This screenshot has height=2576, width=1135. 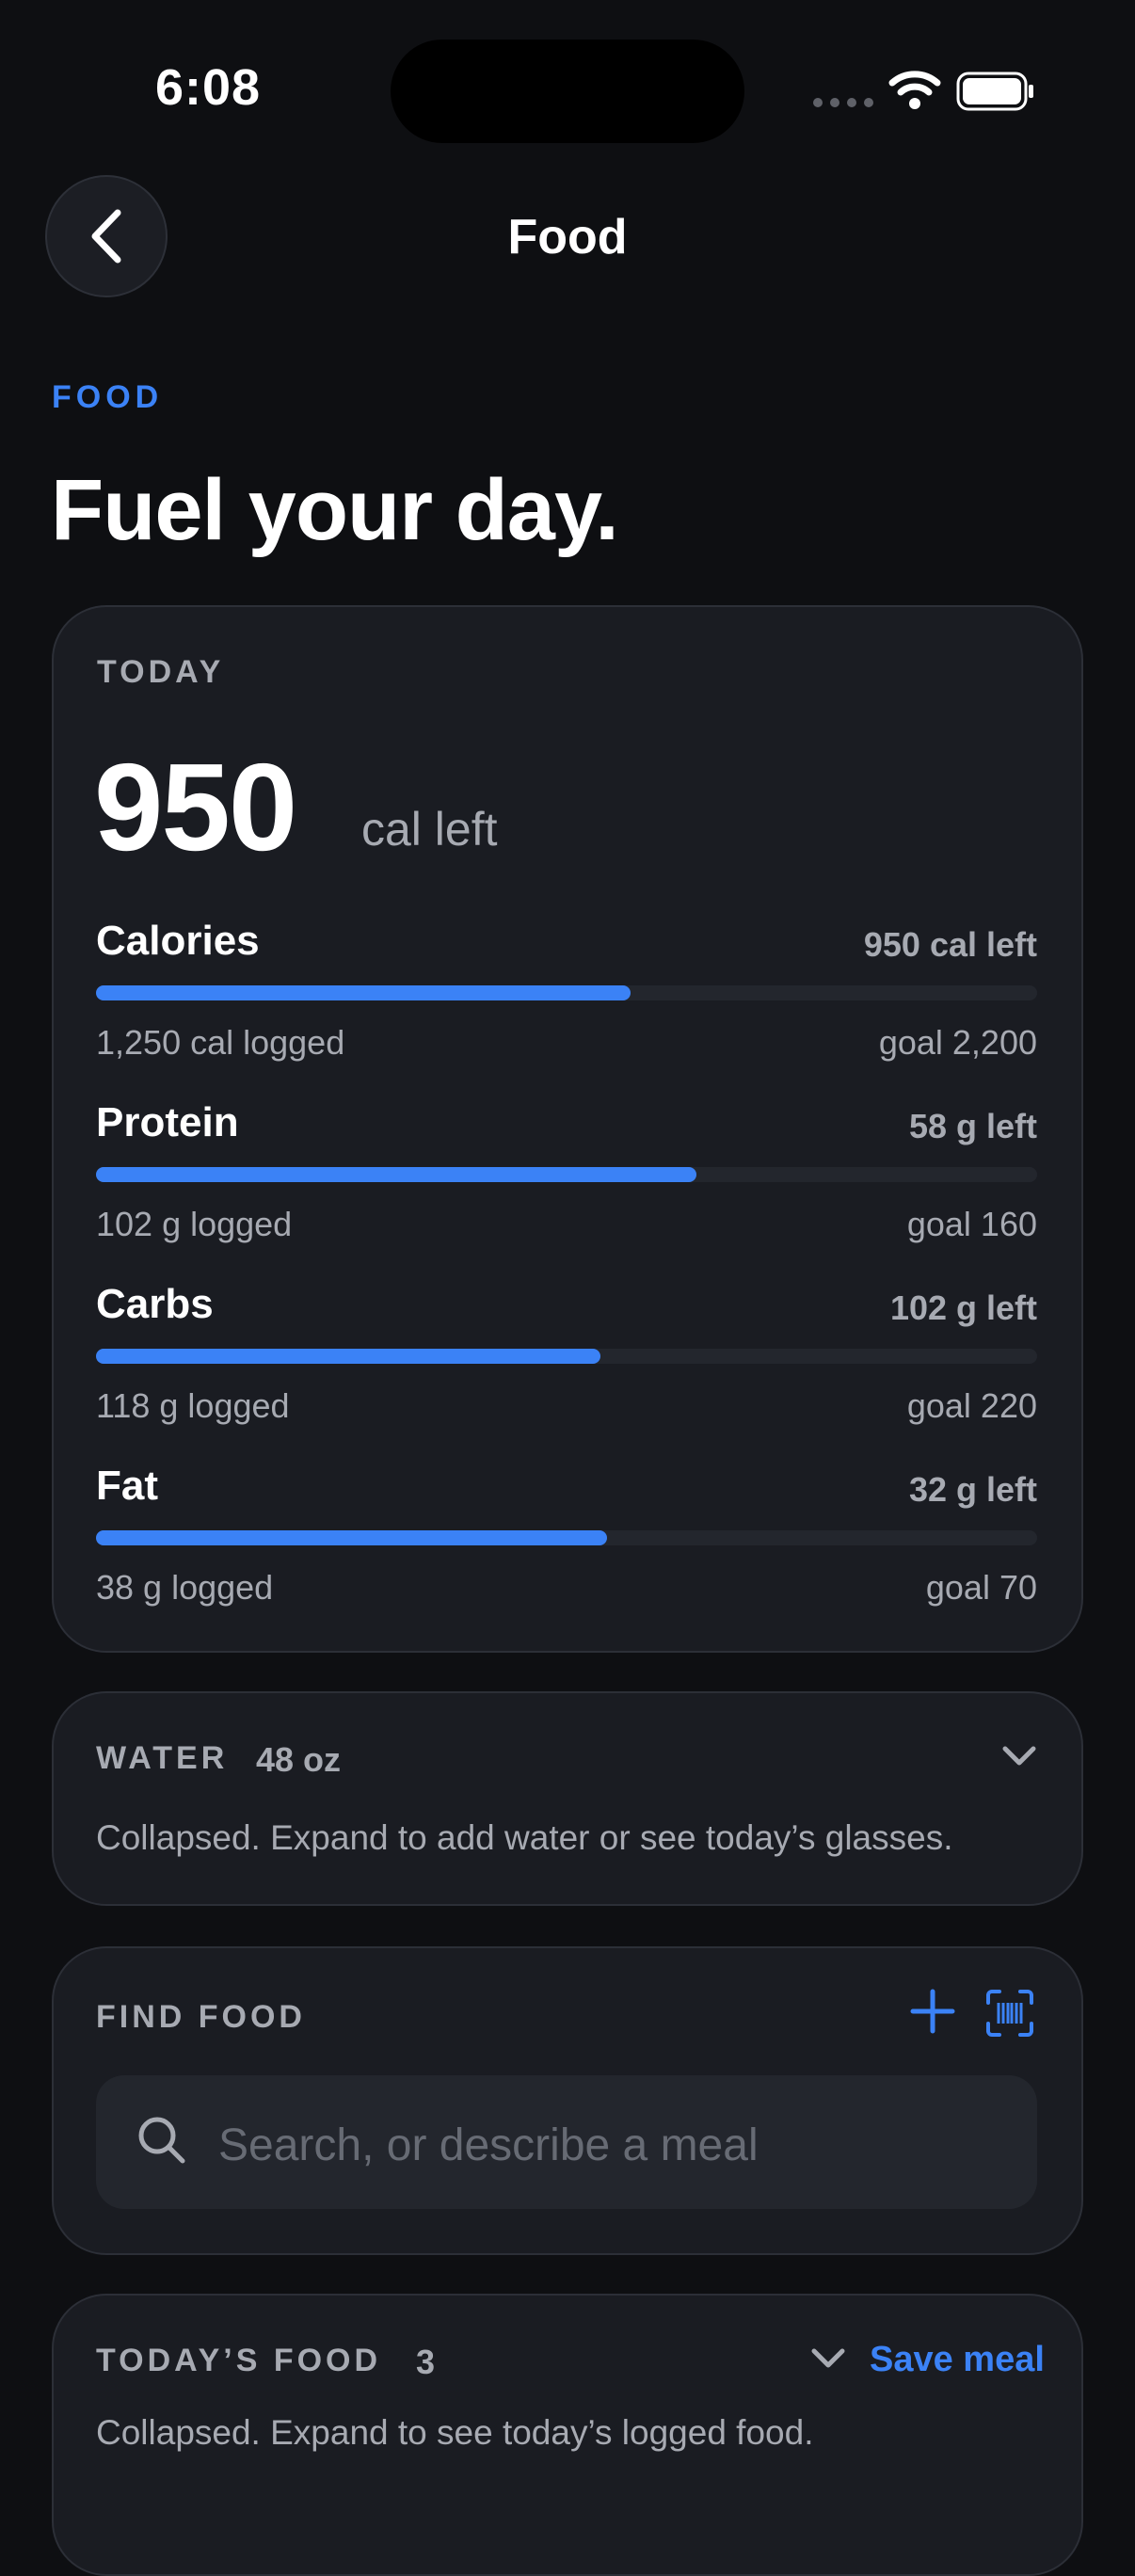 What do you see at coordinates (239, 2360) in the screenshot?
I see `todays-food-label: TODAY’S FOOD` at bounding box center [239, 2360].